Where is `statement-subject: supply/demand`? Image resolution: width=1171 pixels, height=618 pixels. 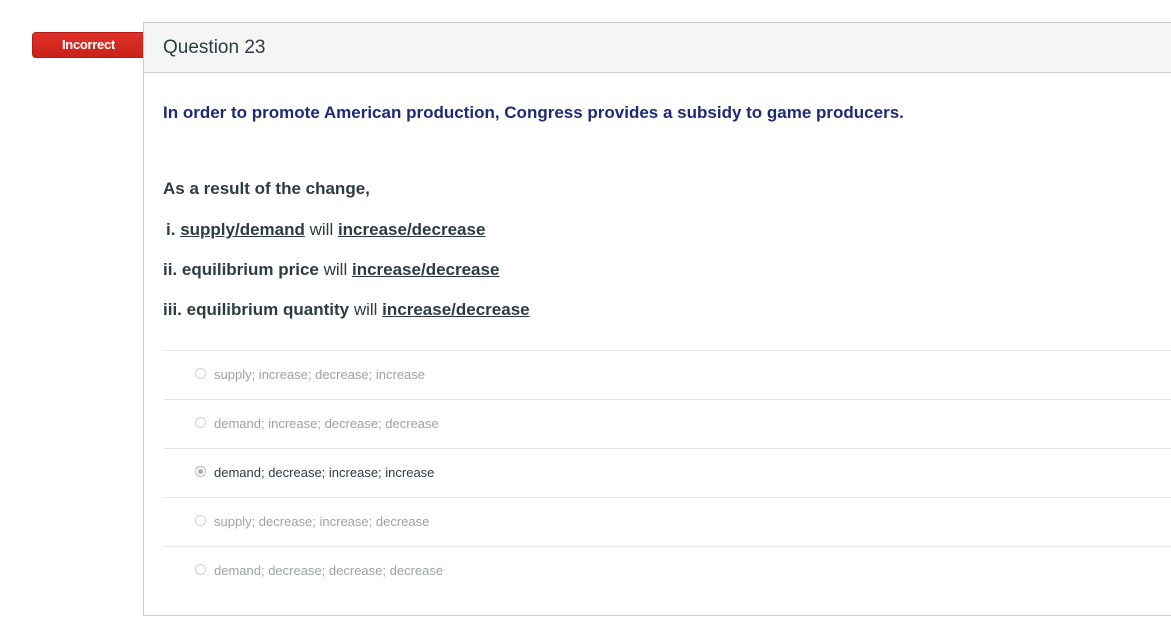 statement-subject: supply/demand is located at coordinates (242, 229).